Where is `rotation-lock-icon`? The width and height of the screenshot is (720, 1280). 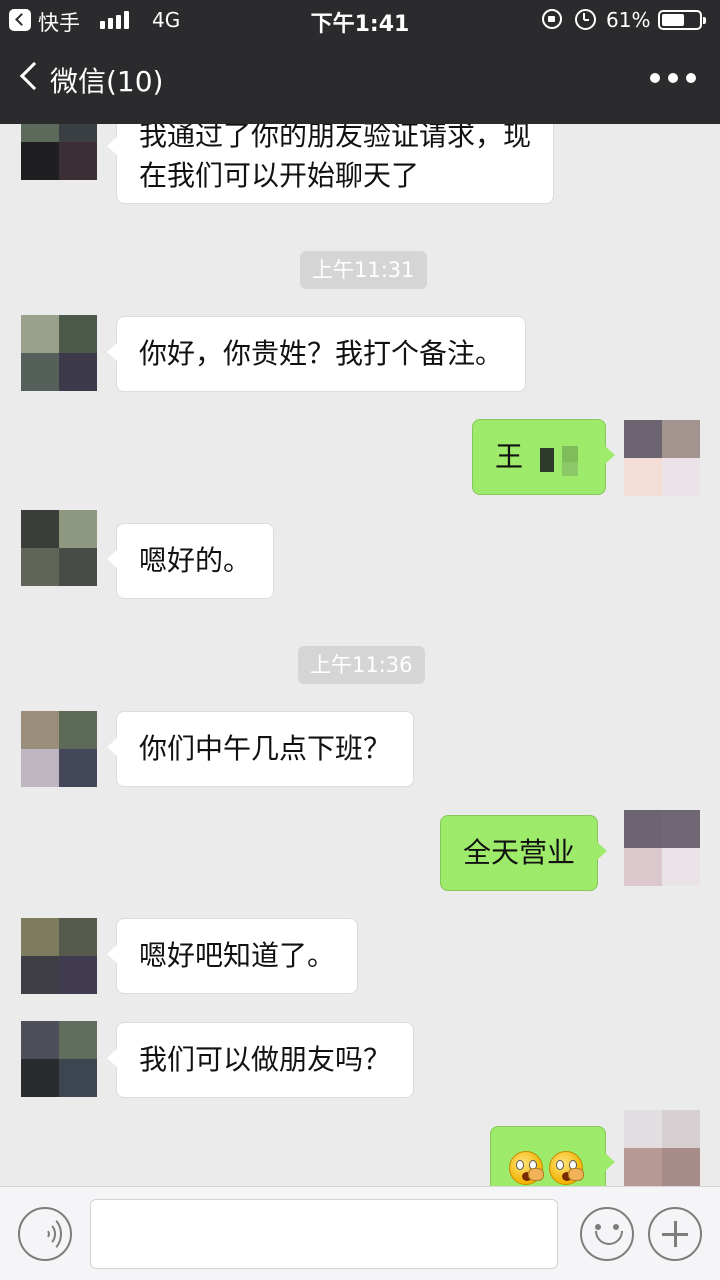 rotation-lock-icon is located at coordinates (552, 19).